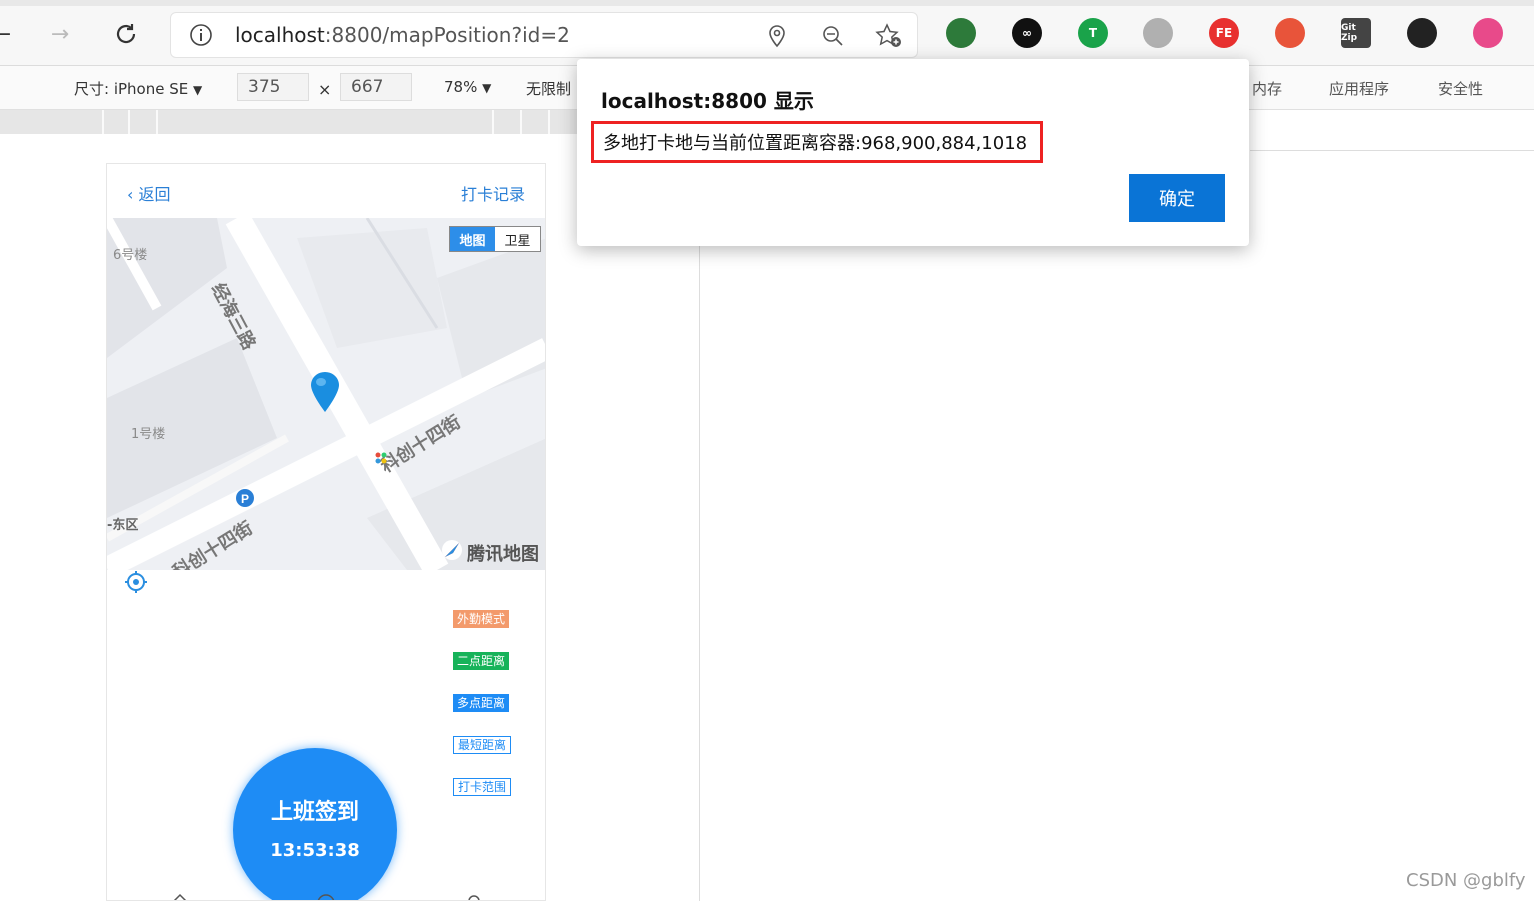 The image size is (1534, 901). Describe the element at coordinates (131, 89) in the screenshot. I see `device-size-label: 尺寸: iPhone SE` at that location.